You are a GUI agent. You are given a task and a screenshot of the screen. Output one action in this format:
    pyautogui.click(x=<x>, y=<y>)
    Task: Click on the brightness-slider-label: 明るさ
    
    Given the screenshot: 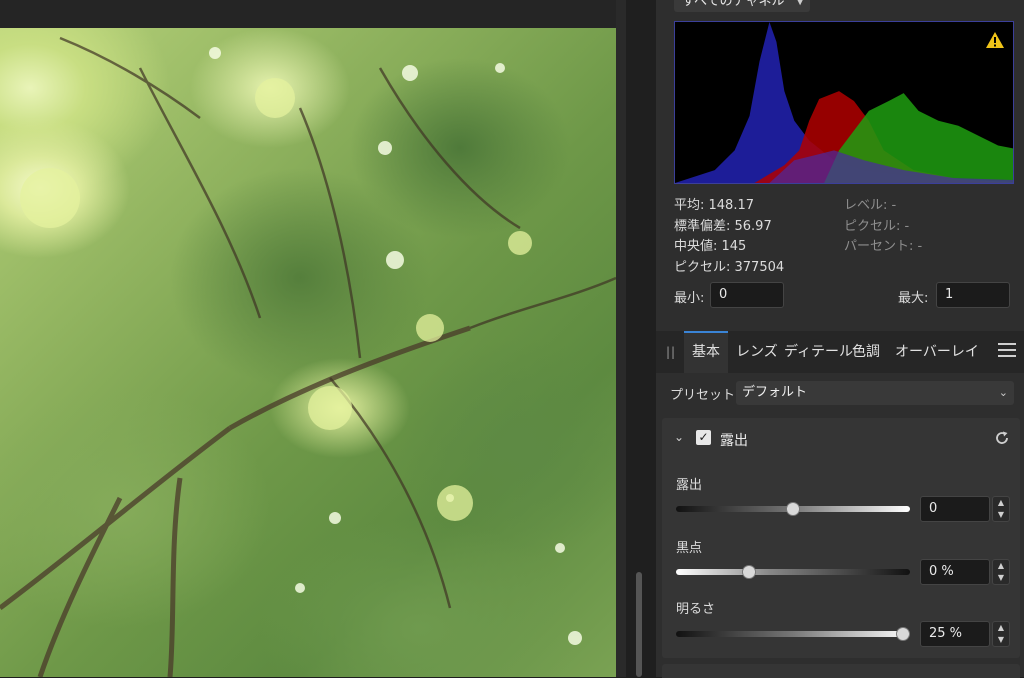 What is the action you would take?
    pyautogui.click(x=696, y=609)
    